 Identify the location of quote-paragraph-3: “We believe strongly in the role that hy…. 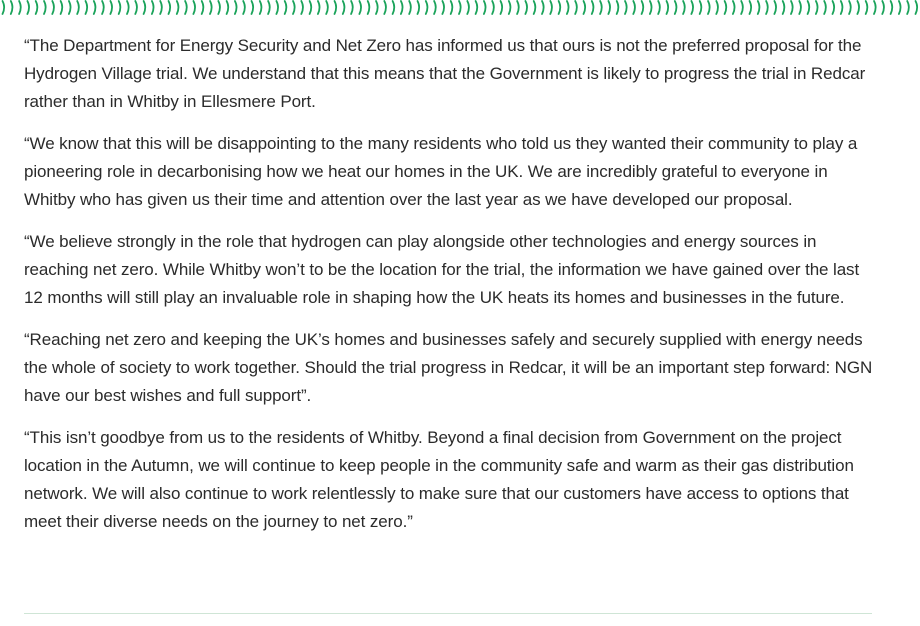
(442, 269).